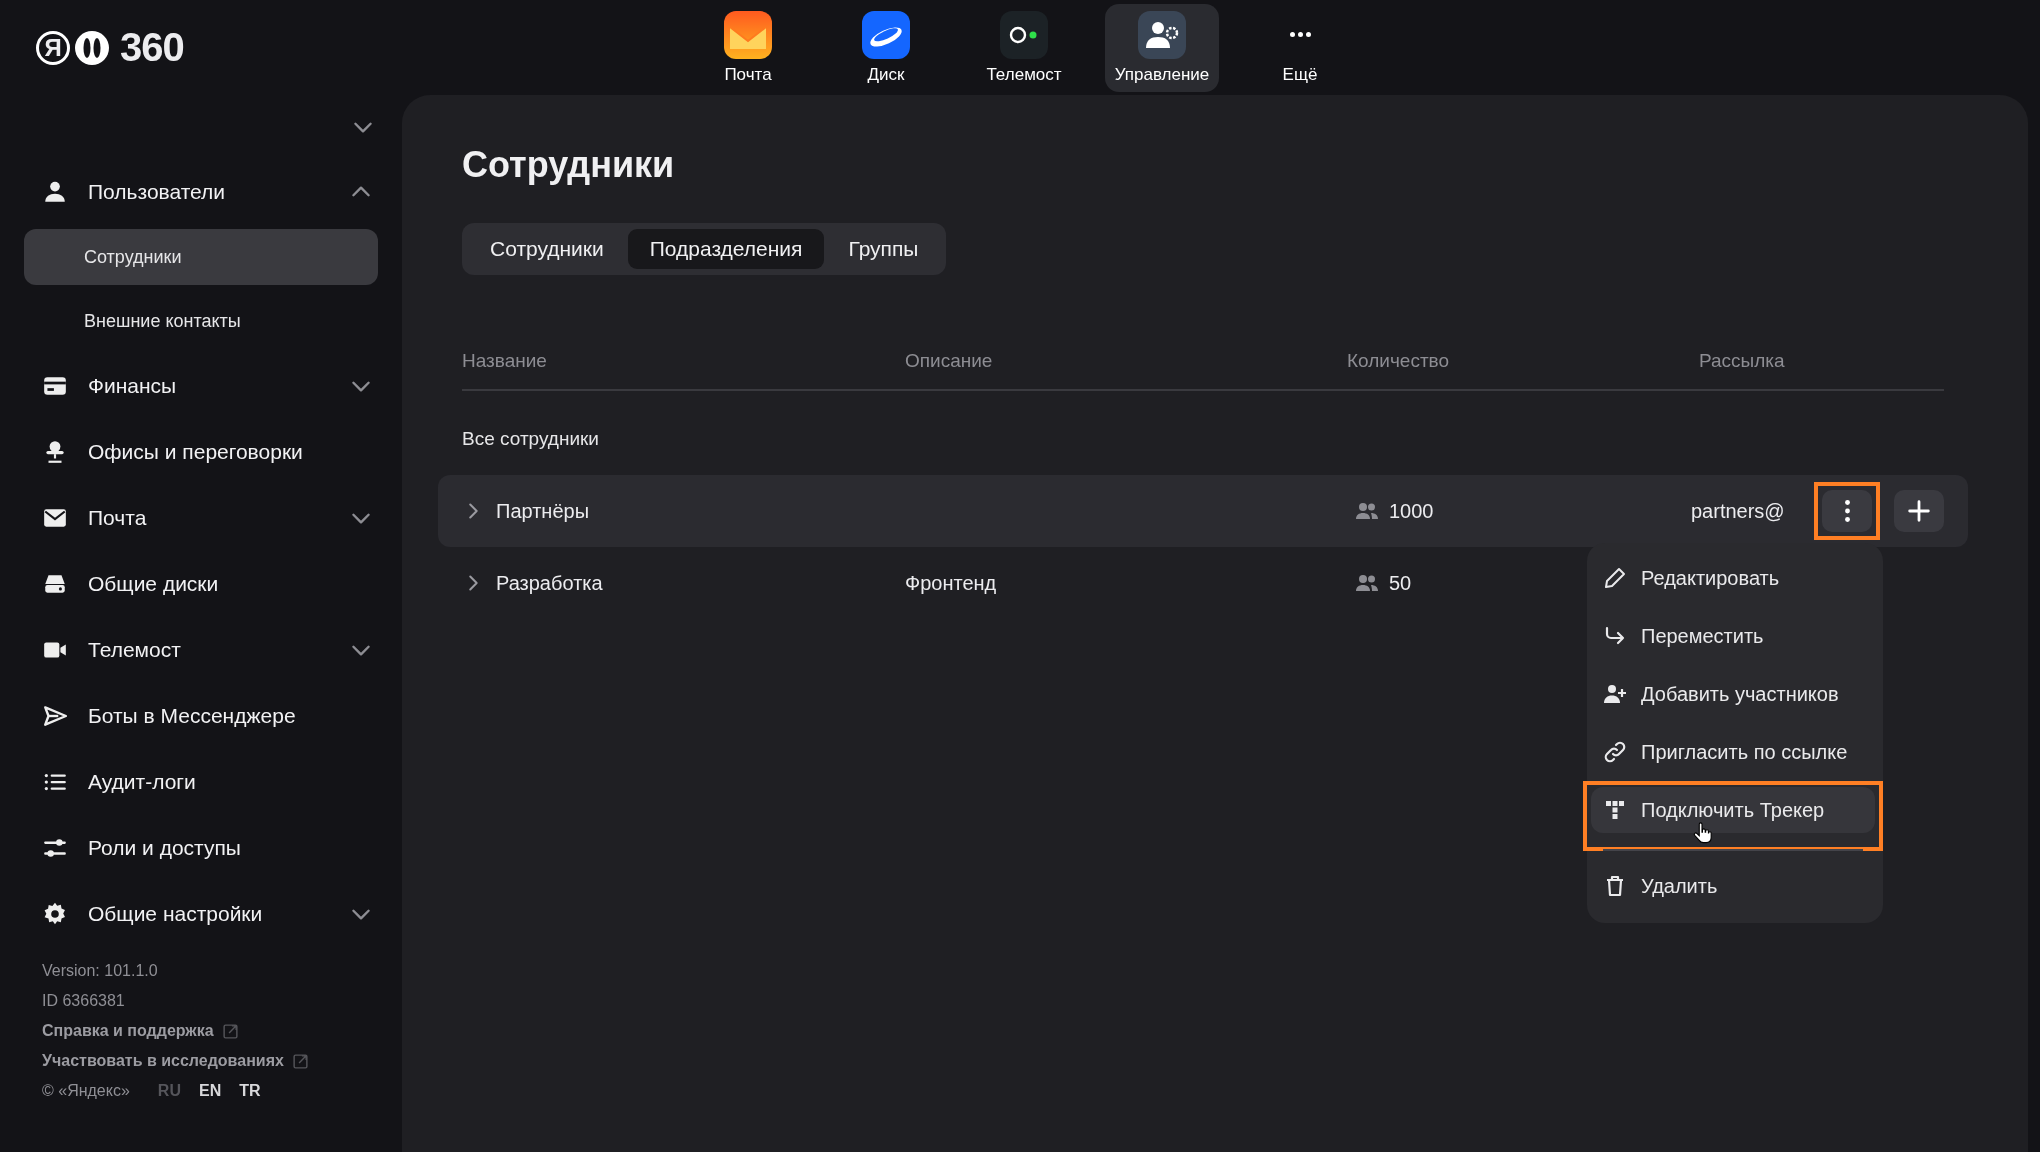 This screenshot has width=2040, height=1152. Describe the element at coordinates (1615, 578) in the screenshot. I see `pencil-icon` at that location.